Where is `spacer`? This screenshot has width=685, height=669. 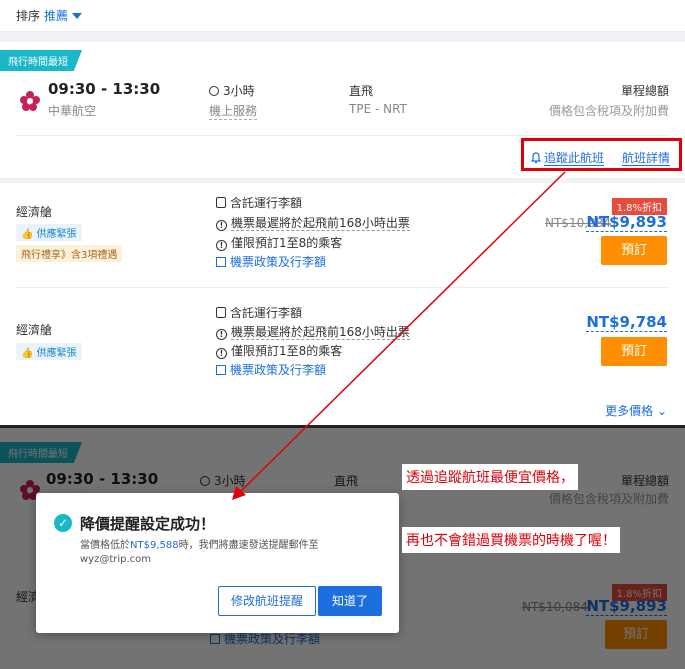
spacer is located at coordinates (342, 37).